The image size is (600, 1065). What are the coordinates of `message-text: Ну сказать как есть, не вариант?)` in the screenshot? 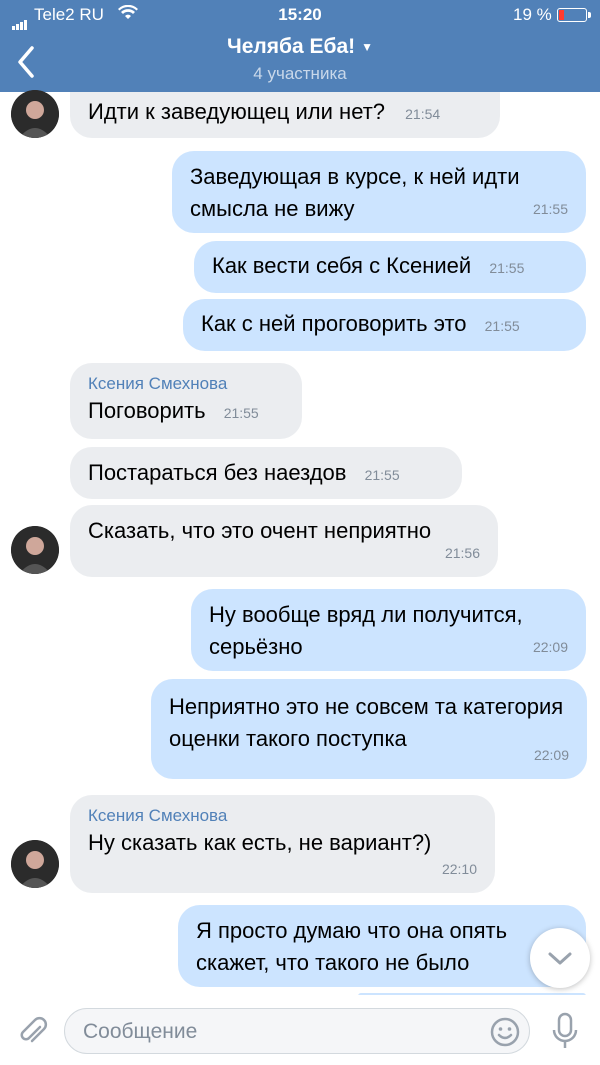 It's located at (260, 842).